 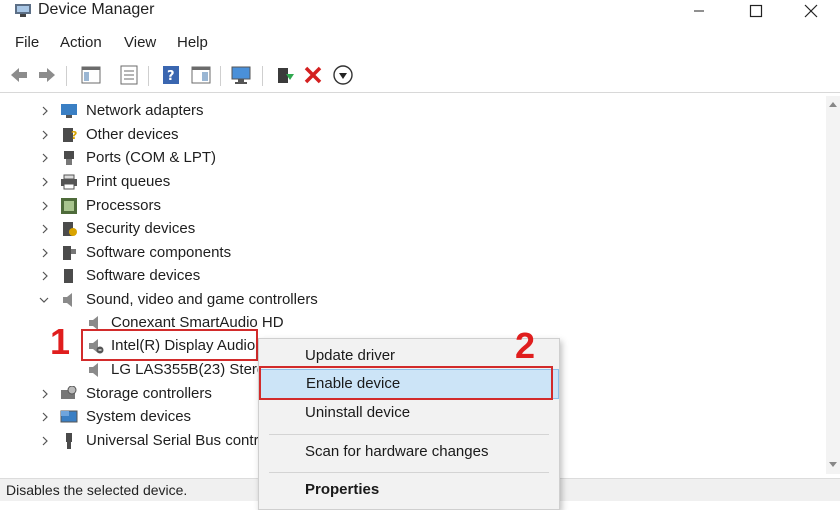 What do you see at coordinates (69, 182) in the screenshot?
I see `printer-icon` at bounding box center [69, 182].